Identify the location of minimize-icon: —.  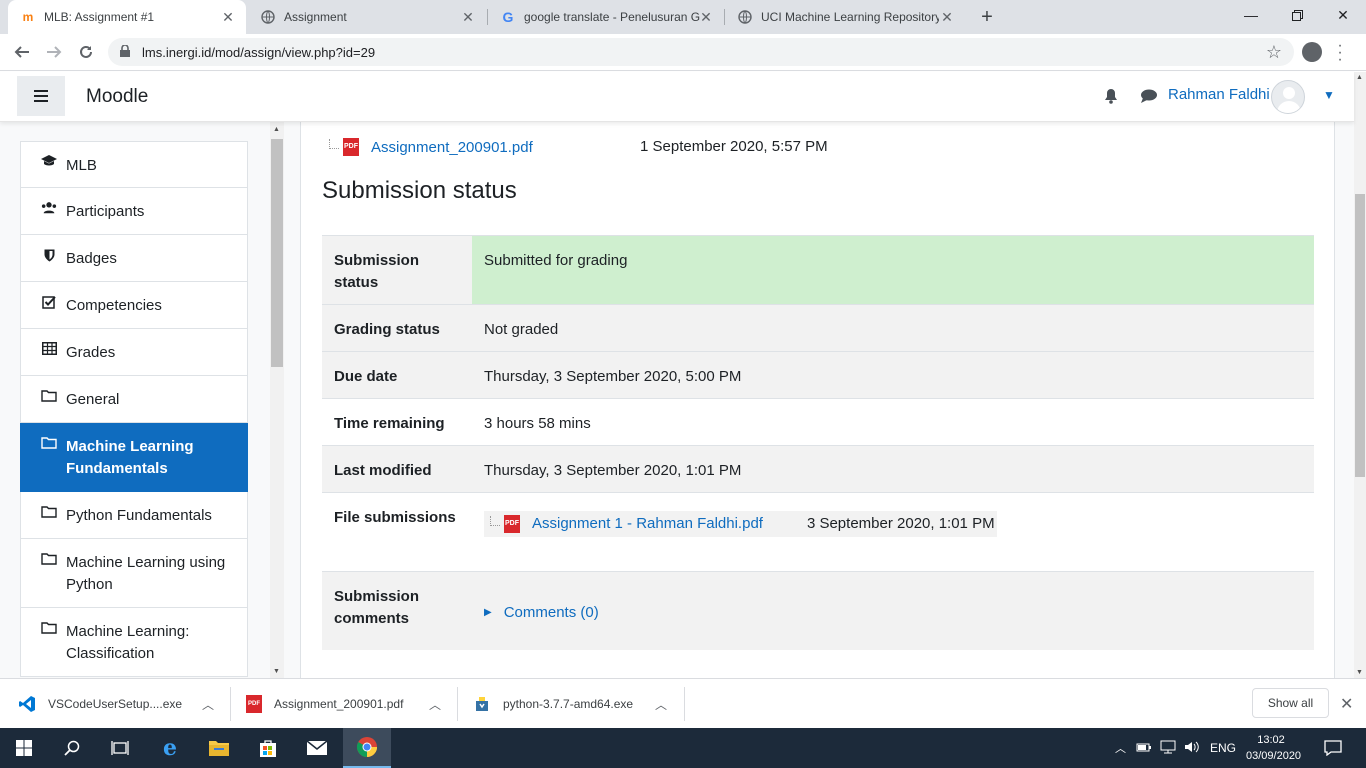
(1251, 15).